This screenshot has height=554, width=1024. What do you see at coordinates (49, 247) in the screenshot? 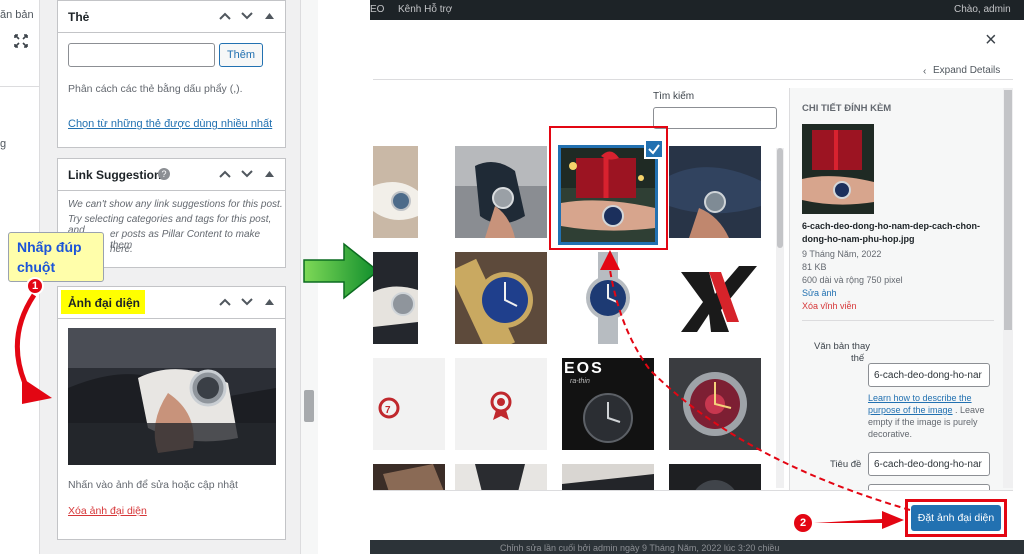
I see `callout-line-1: Nhấp đúp` at bounding box center [49, 247].